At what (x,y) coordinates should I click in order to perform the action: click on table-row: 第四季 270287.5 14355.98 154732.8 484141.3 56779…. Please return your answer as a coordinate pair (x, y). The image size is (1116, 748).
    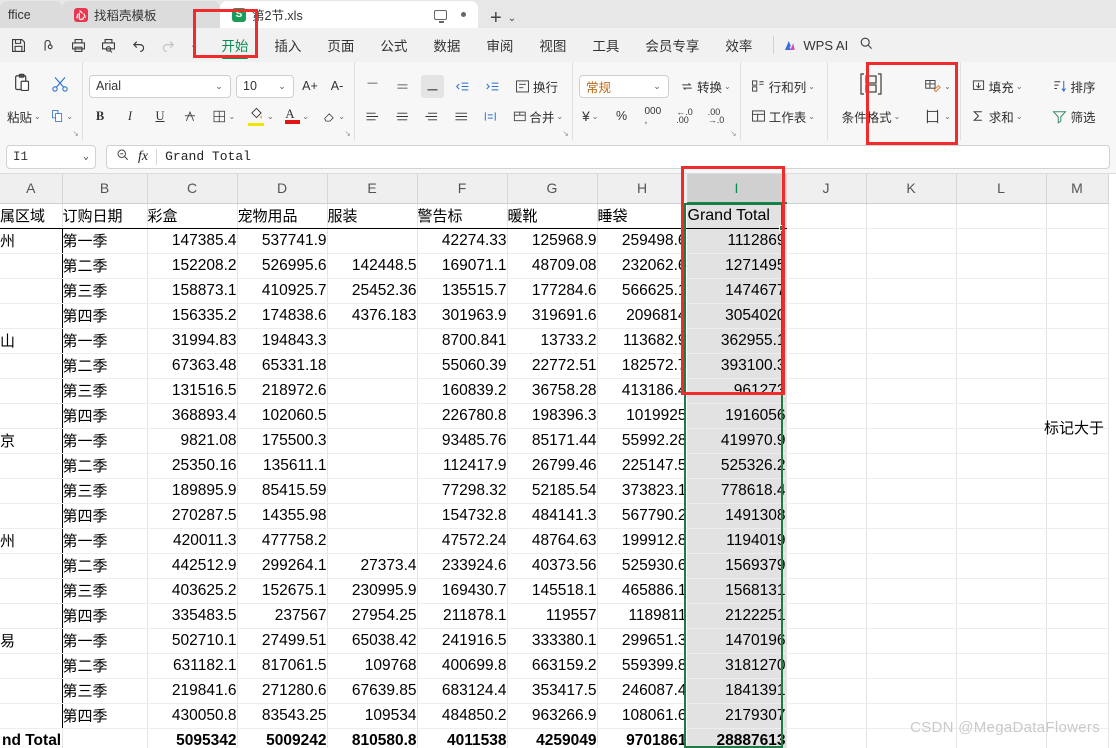
    Looking at the image, I should click on (554, 516).